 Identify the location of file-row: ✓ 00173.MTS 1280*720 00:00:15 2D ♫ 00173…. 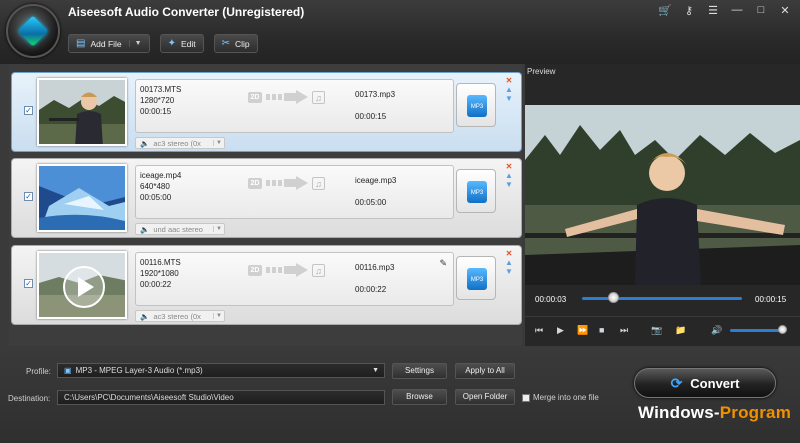
(266, 112).